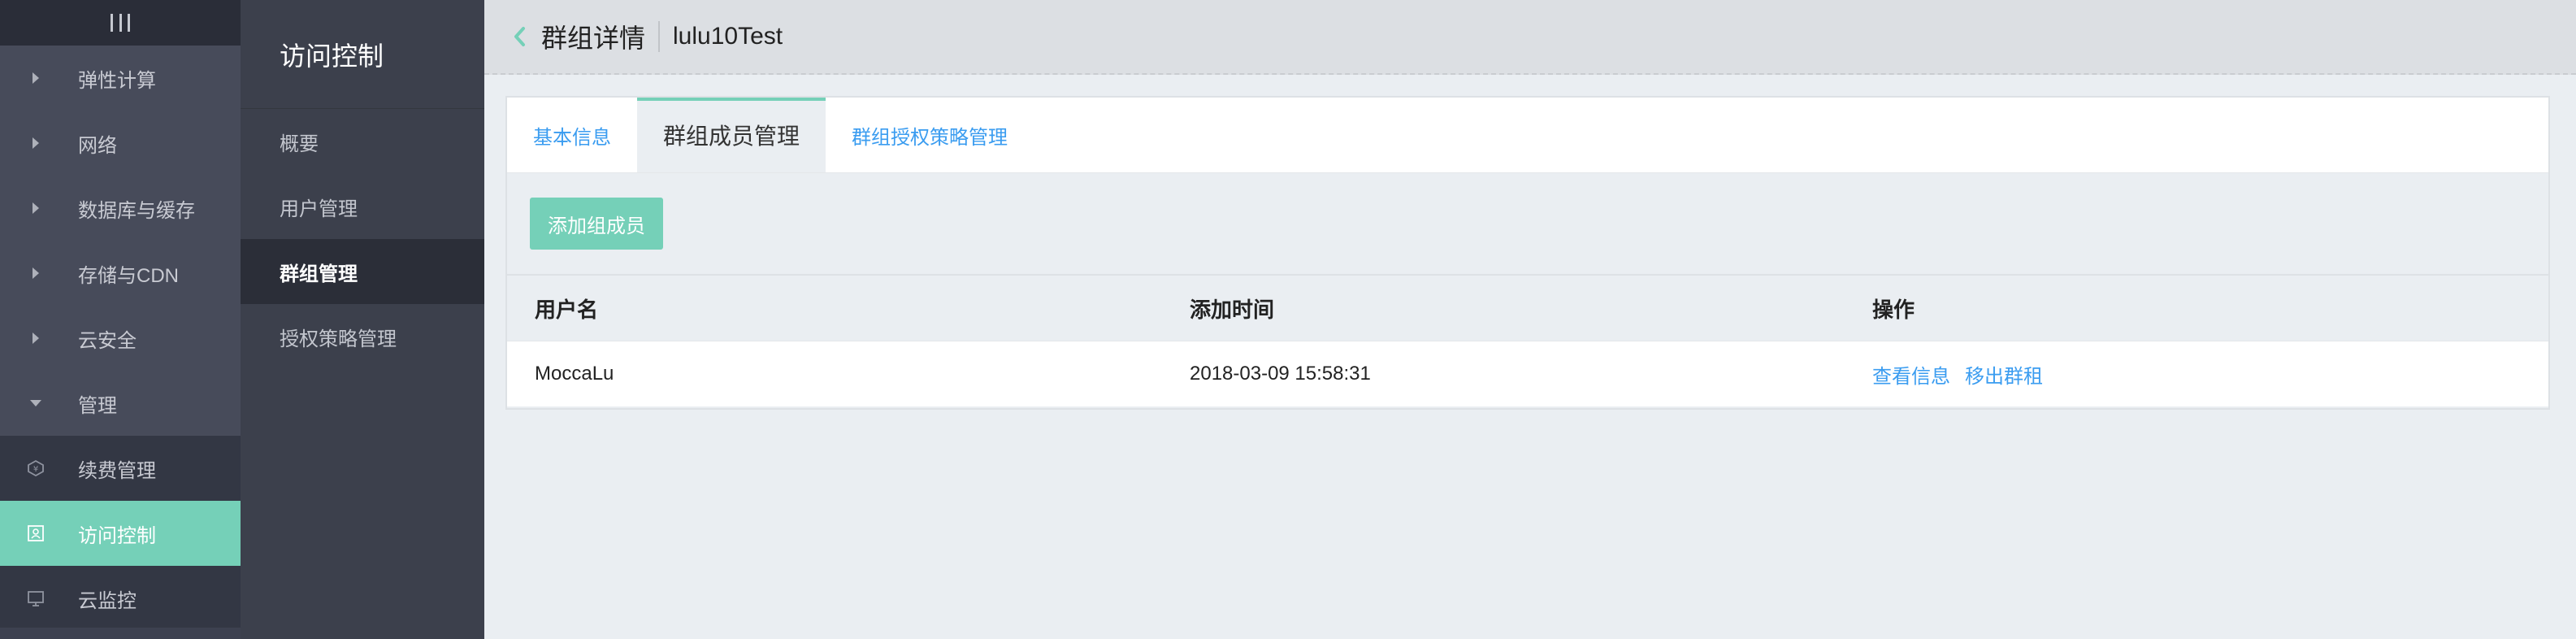 The height and width of the screenshot is (639, 2576). I want to click on nav-item-access-control: 访问控制, so click(120, 533).